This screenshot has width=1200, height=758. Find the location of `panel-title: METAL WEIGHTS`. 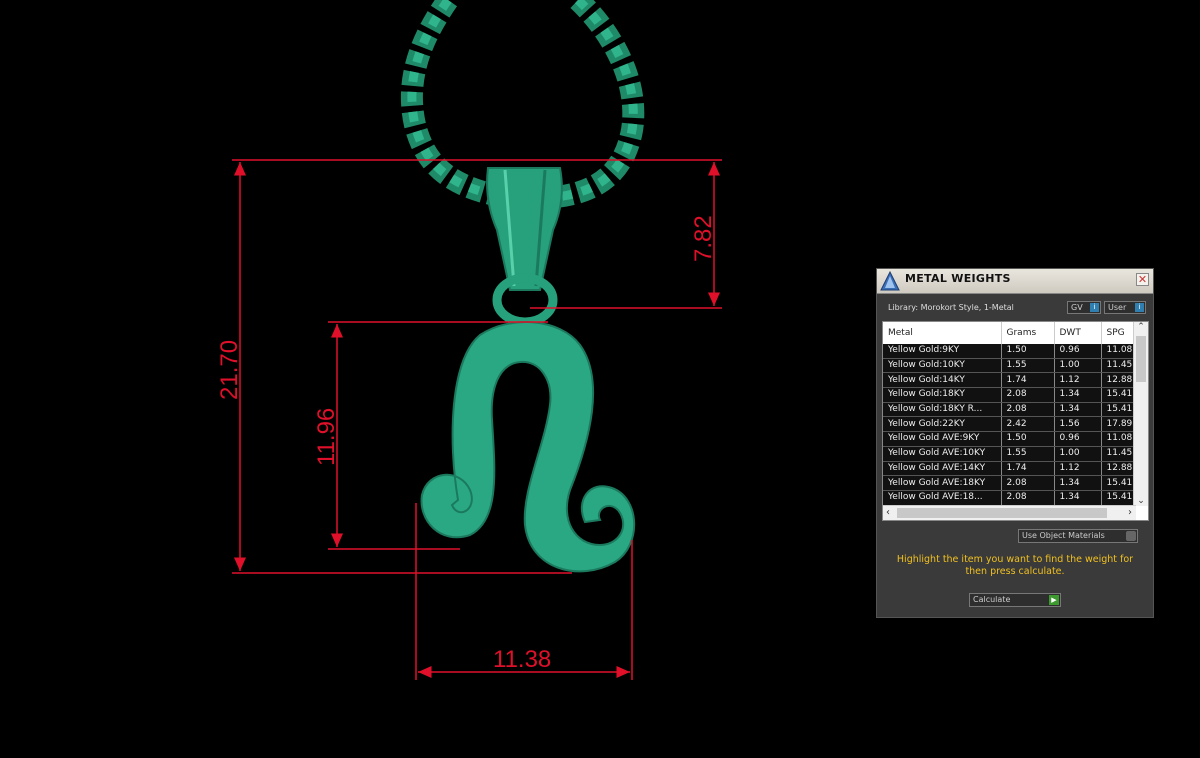

panel-title: METAL WEIGHTS is located at coordinates (958, 278).